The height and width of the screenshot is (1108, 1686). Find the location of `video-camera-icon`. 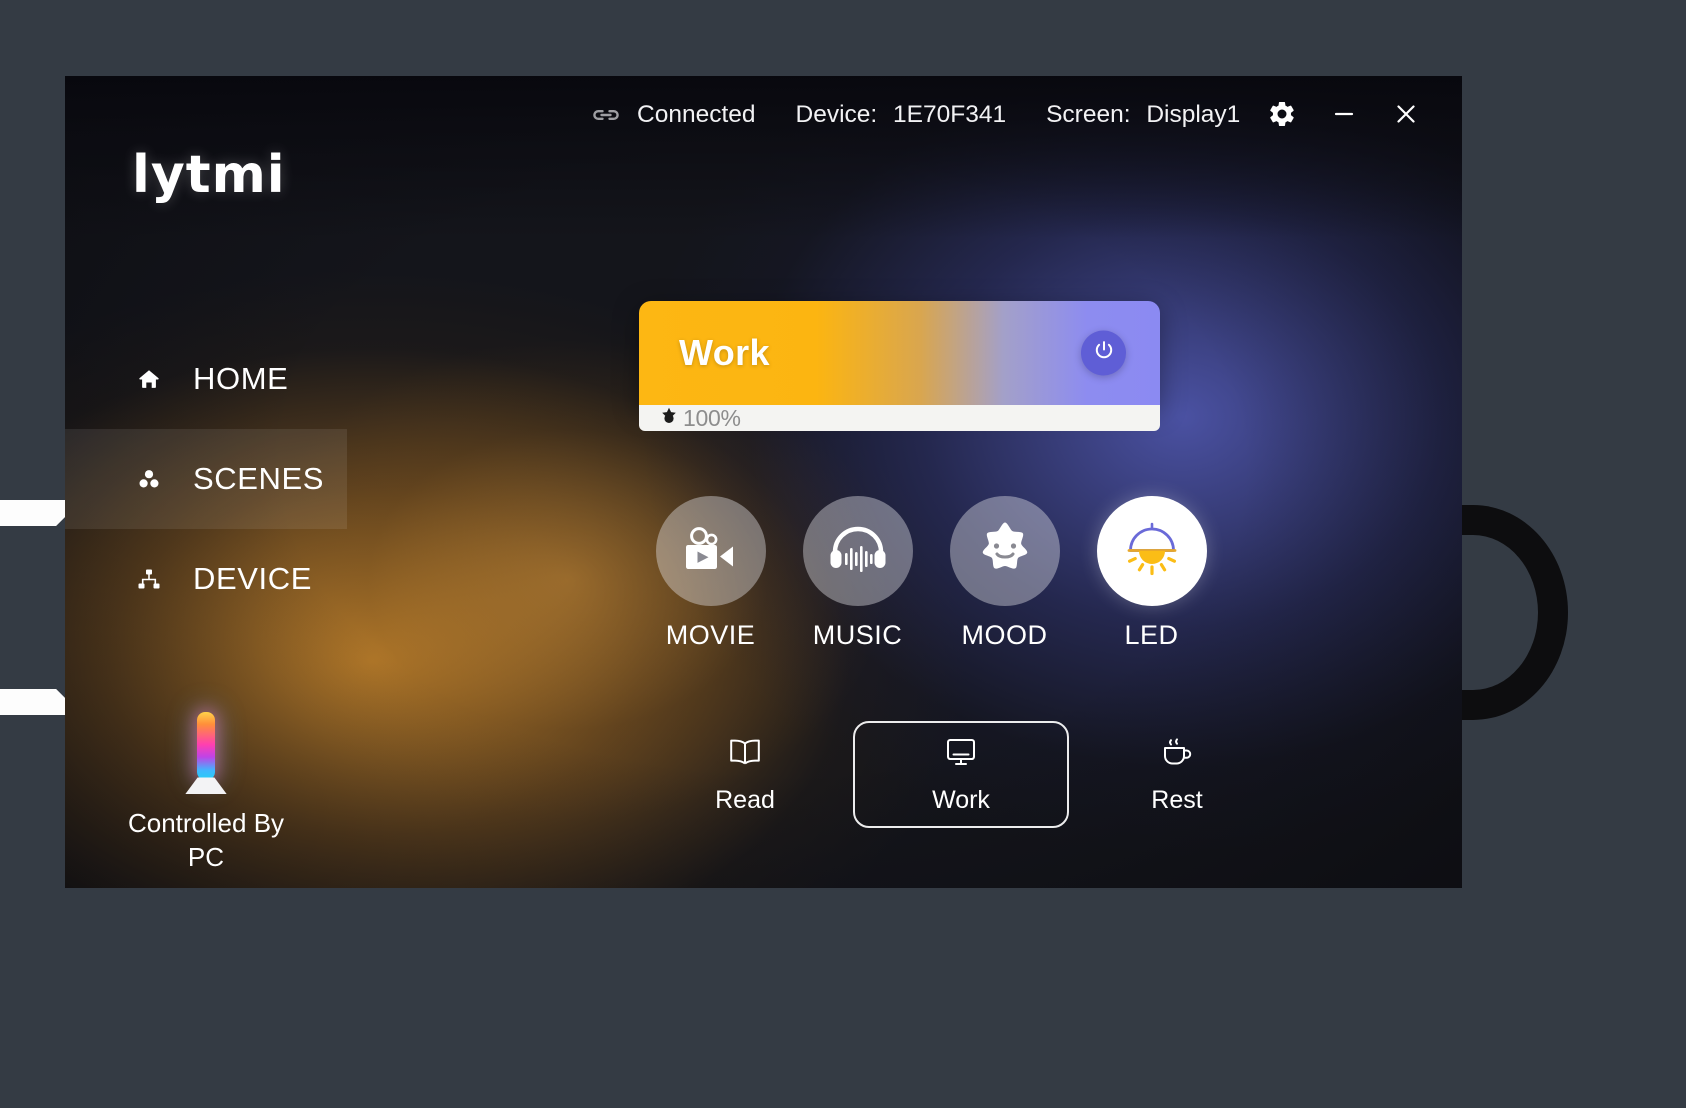

video-camera-icon is located at coordinates (711, 551).